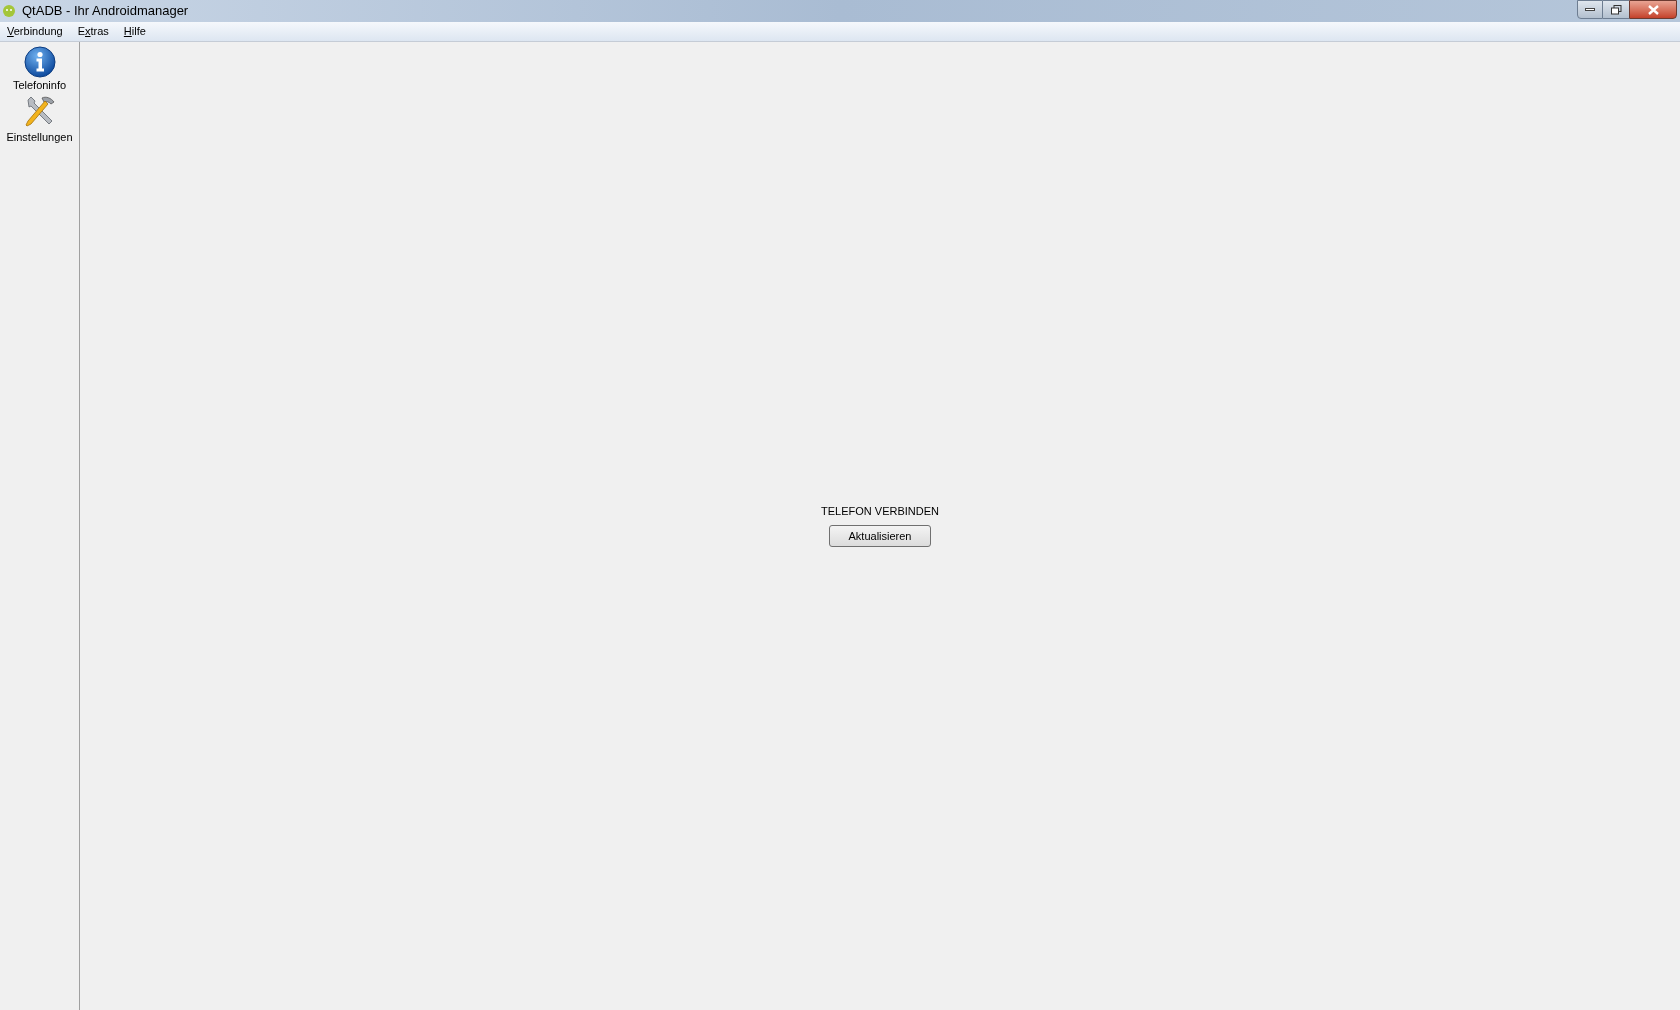 This screenshot has width=1680, height=1010. Describe the element at coordinates (93, 31) in the screenshot. I see `menu-item: Extras` at that location.